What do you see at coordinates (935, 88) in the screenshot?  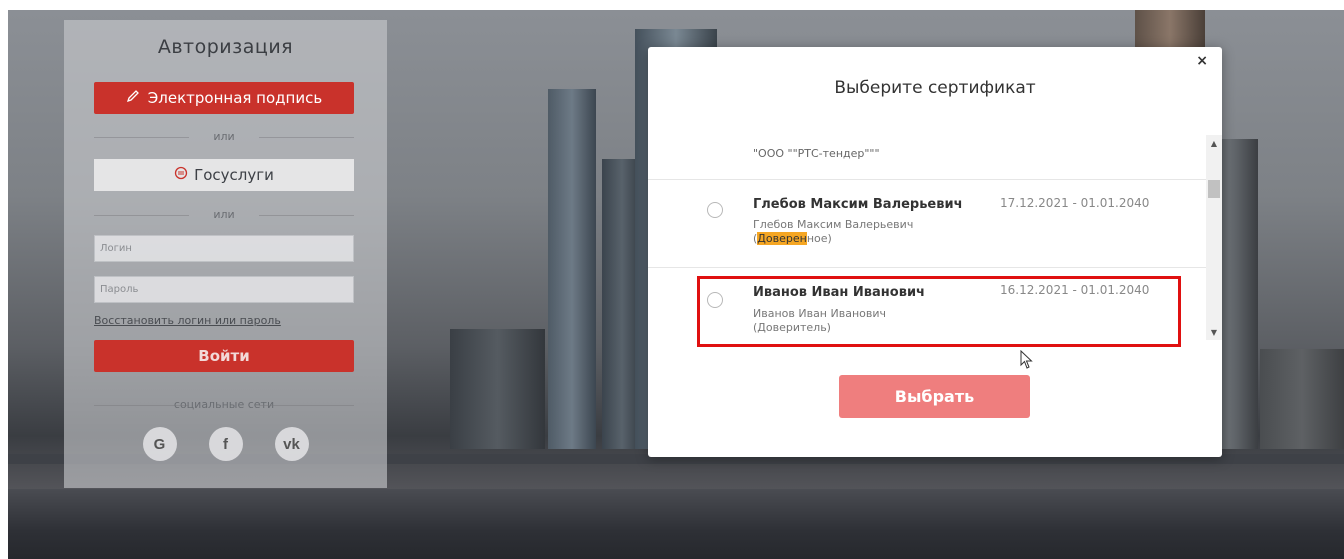 I see `modal-title: Выберите сертификат` at bounding box center [935, 88].